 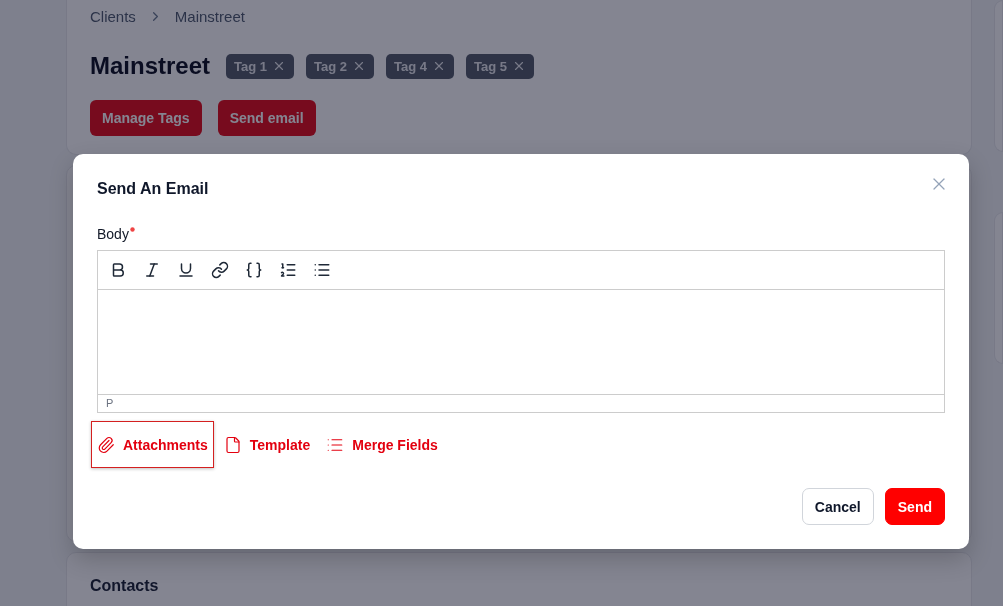 I want to click on document-icon, so click(x=232, y=444).